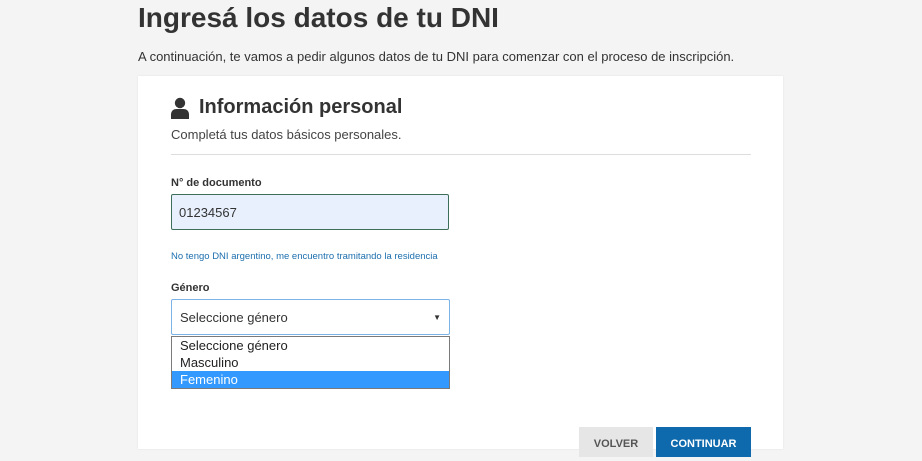 The image size is (922, 461). What do you see at coordinates (437, 317) in the screenshot?
I see `chevron-down-icon: ▼` at bounding box center [437, 317].